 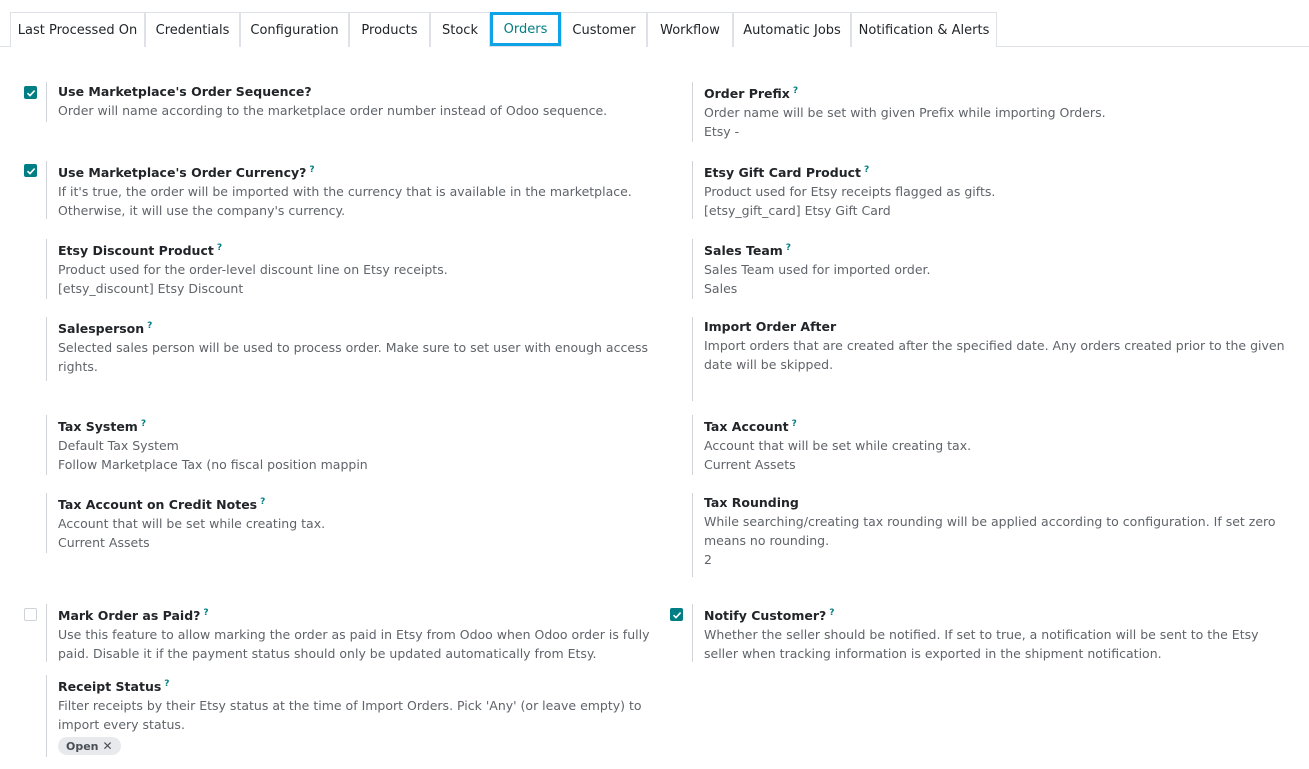 I want to click on setting-title: Etsy Gift Card Product?, so click(x=787, y=173).